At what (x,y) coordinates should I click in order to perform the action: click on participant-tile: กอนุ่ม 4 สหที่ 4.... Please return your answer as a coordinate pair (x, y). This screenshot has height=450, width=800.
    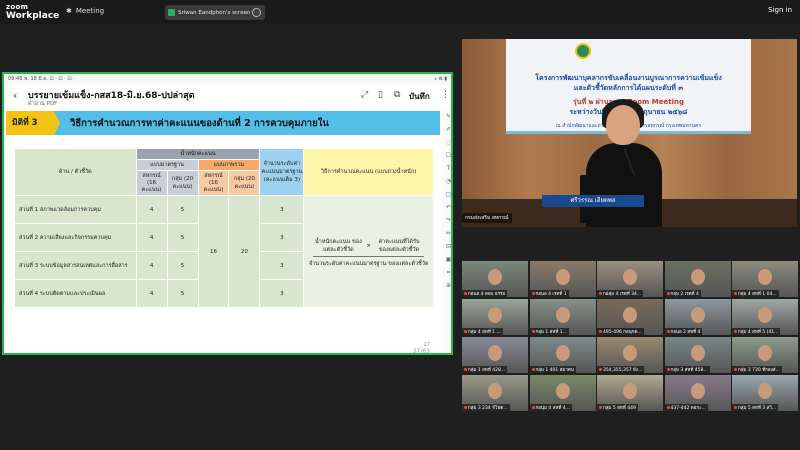
    Looking at the image, I should click on (562, 393).